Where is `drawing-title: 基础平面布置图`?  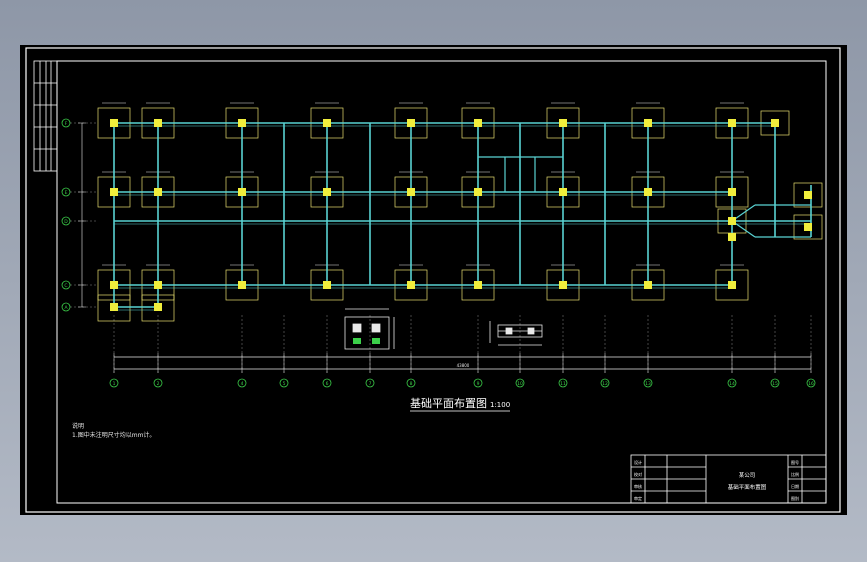
drawing-title: 基础平面布置图 is located at coordinates (448, 403).